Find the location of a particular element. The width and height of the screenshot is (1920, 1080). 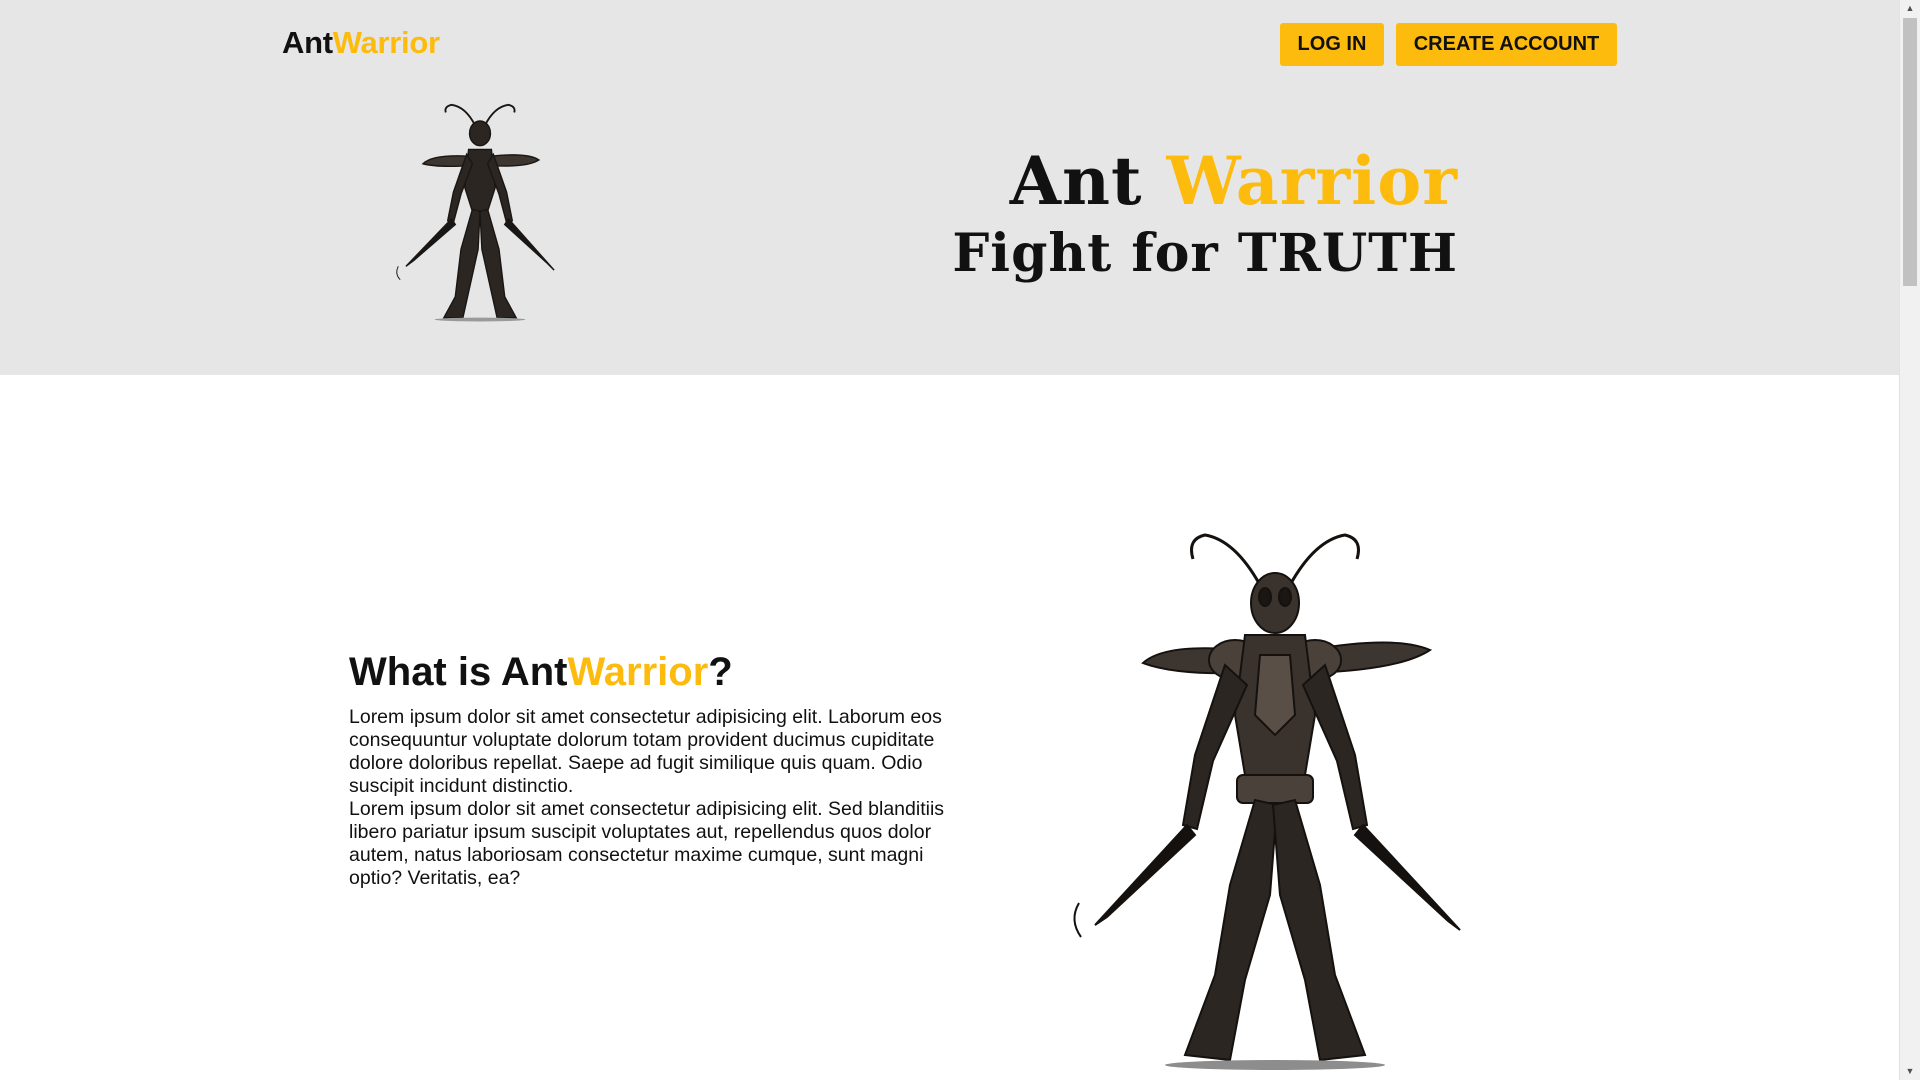

hero-tagline: Fight for TRUTH is located at coordinates (1205, 253).